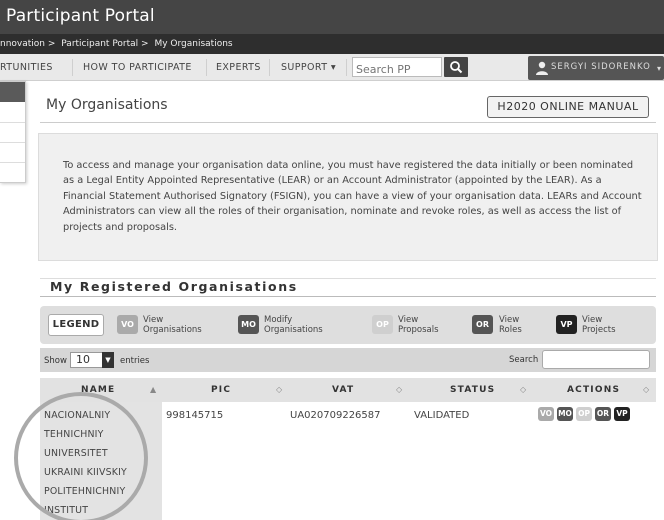 The height and width of the screenshot is (520, 664). Describe the element at coordinates (524, 360) in the screenshot. I see `table-search-label: Search` at that location.